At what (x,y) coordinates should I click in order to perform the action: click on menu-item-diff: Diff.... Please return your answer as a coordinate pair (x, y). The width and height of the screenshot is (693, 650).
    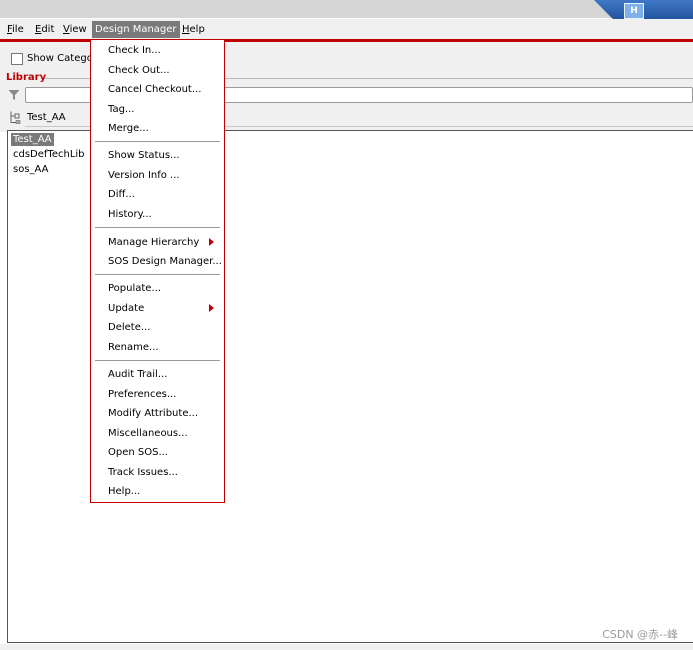
    Looking at the image, I should click on (121, 194).